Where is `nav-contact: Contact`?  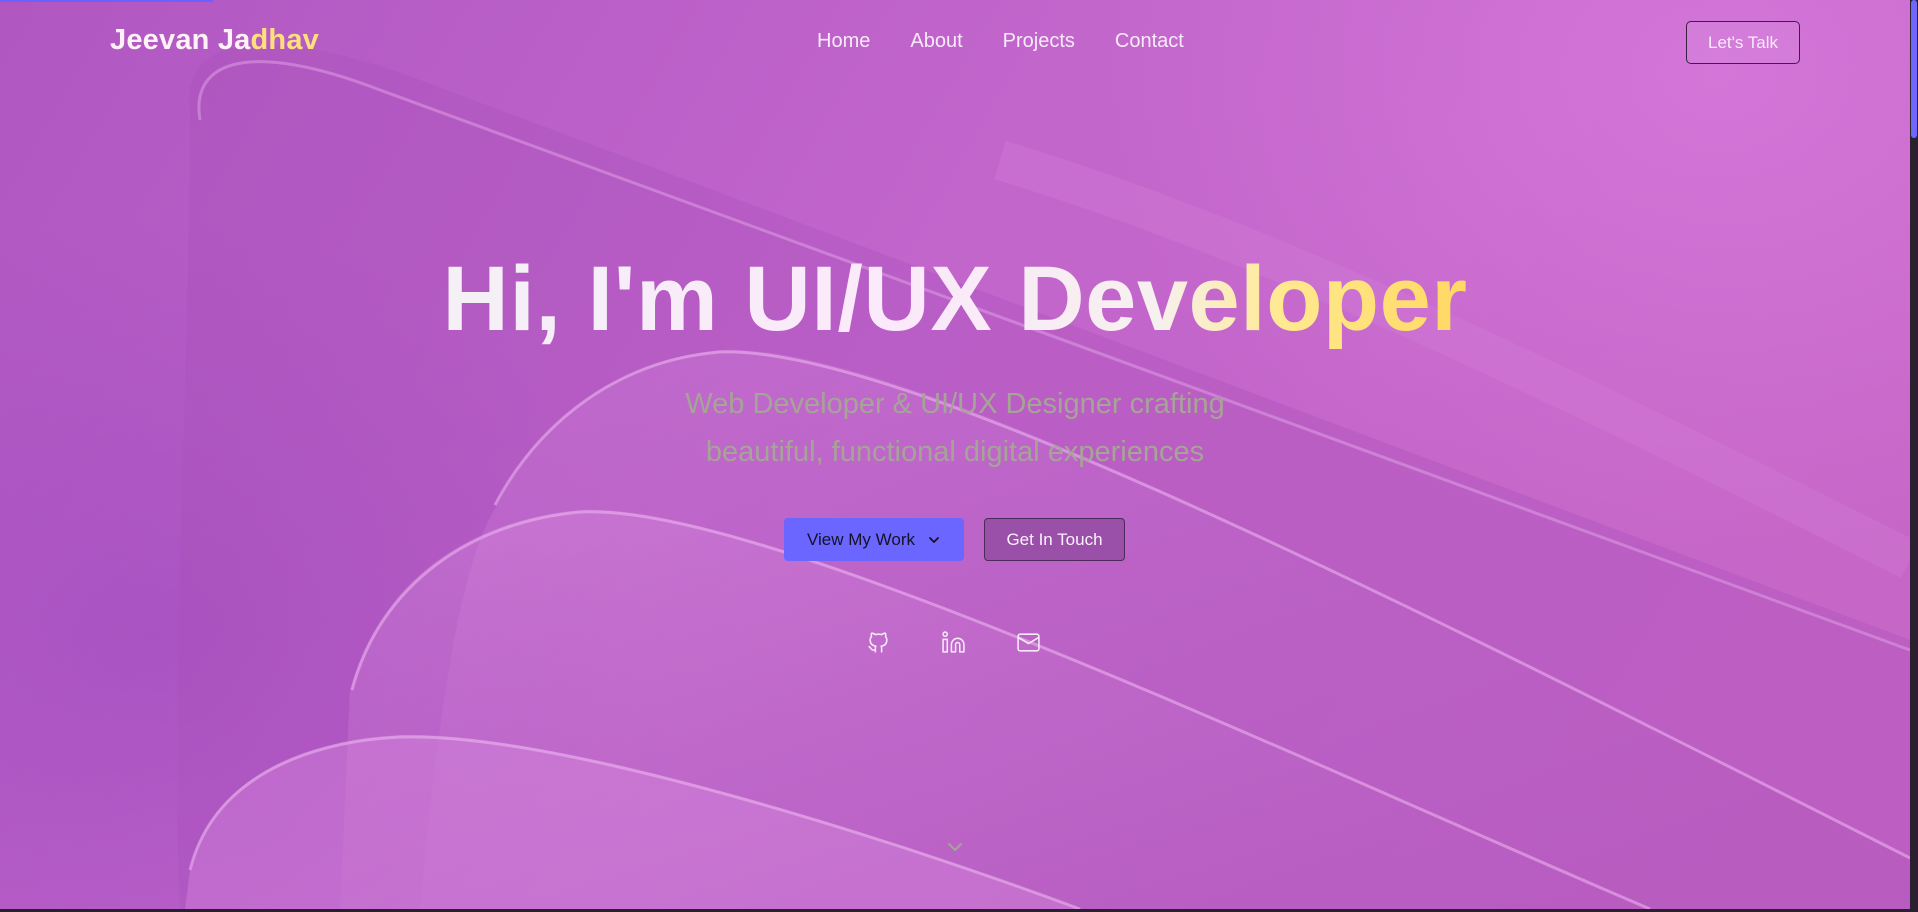
nav-contact: Contact is located at coordinates (1149, 41).